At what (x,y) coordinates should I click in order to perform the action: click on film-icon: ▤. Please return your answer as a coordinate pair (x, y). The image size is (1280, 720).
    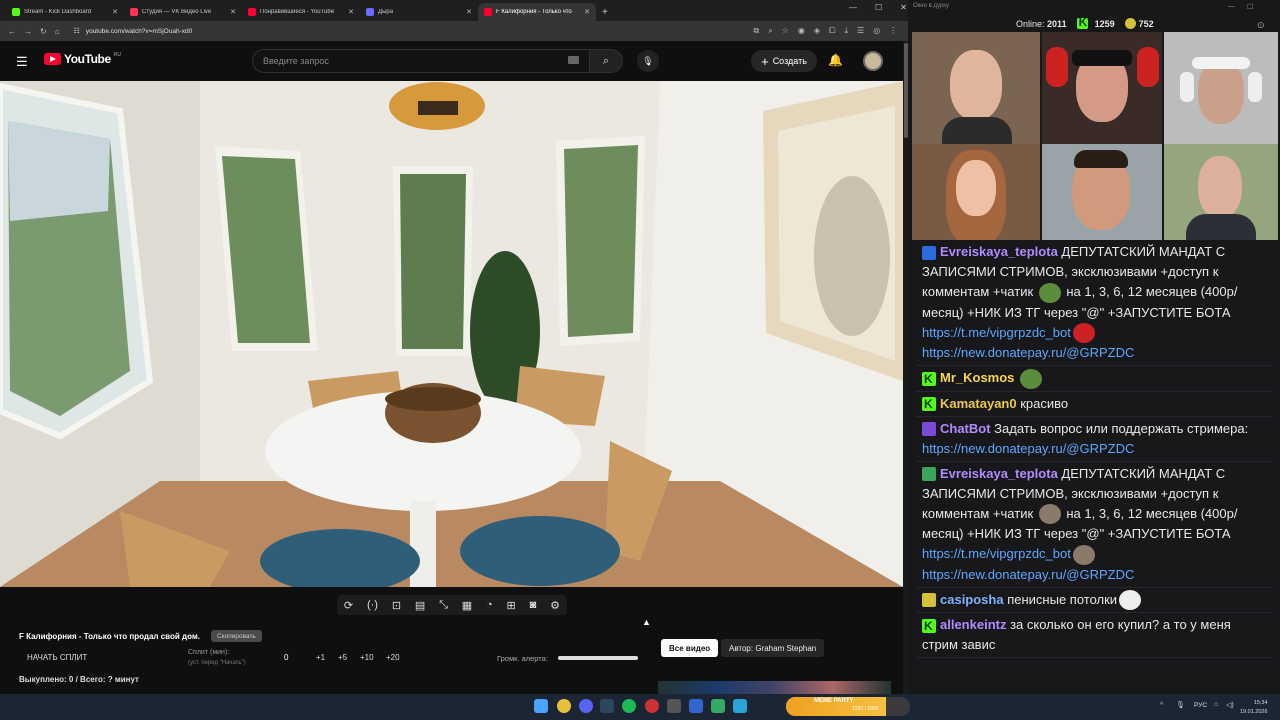
    Looking at the image, I should click on (420, 605).